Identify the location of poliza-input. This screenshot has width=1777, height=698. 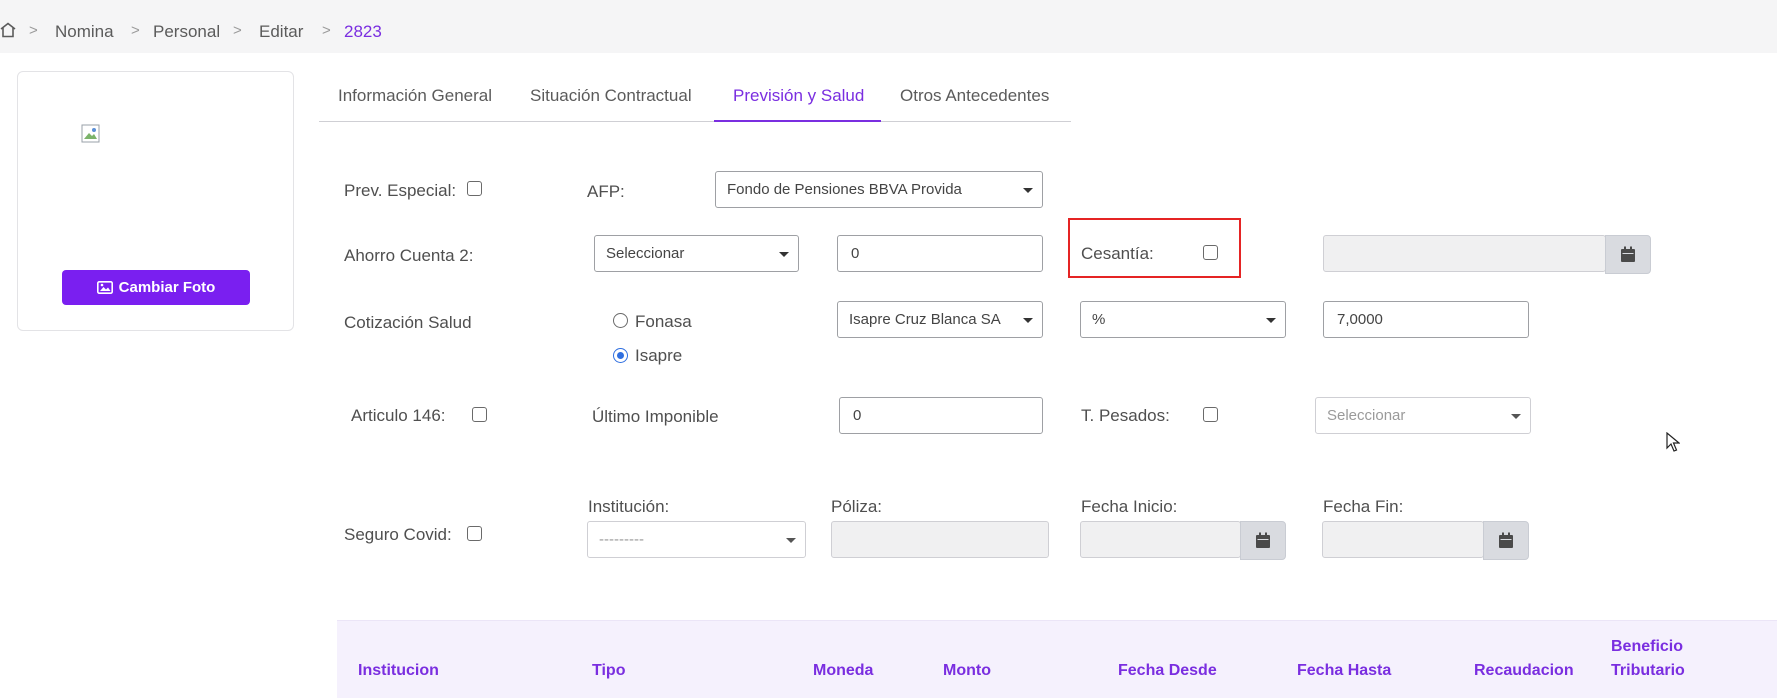
(940, 539).